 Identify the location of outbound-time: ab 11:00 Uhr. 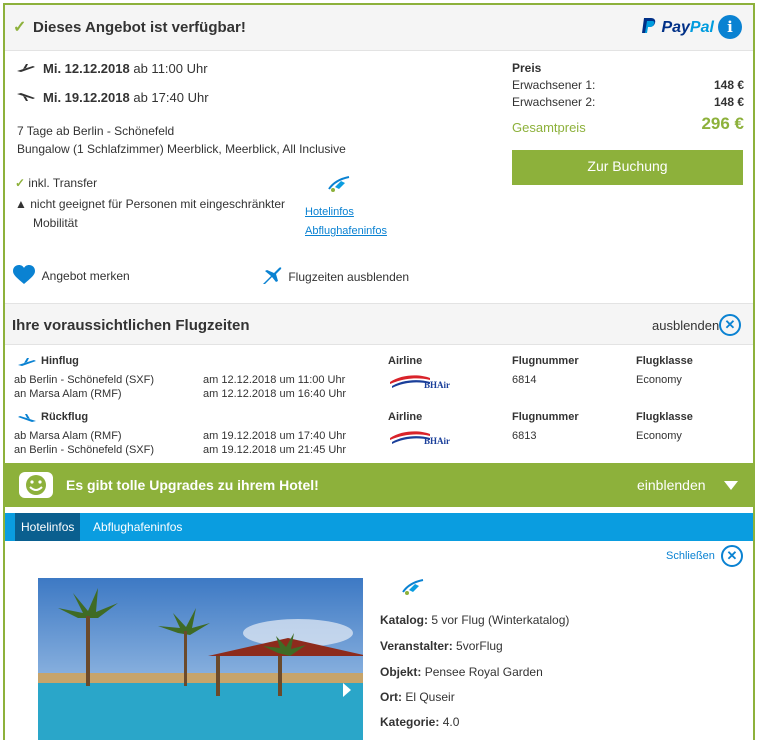
(170, 68).